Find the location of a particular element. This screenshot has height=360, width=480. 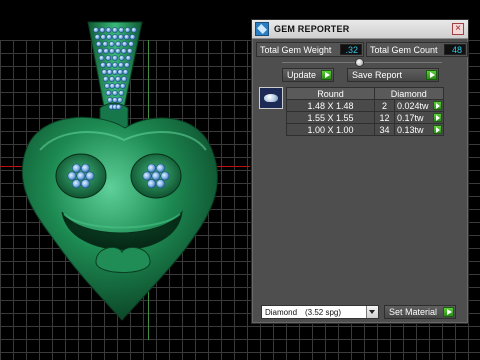

panel-titlebar: GEM REPORTER × is located at coordinates (360, 29).